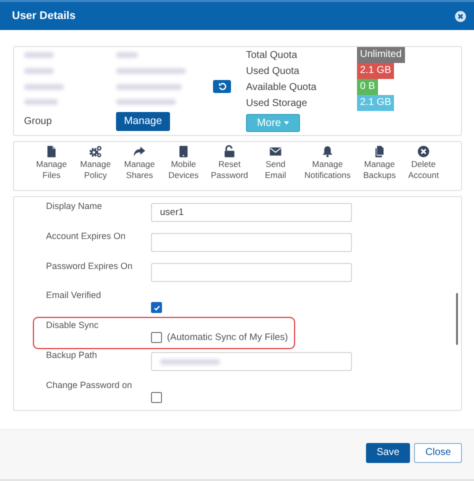 Image resolution: width=474 pixels, height=481 pixels. Describe the element at coordinates (328, 166) in the screenshot. I see `toolbar-button: Manage Notifications` at that location.